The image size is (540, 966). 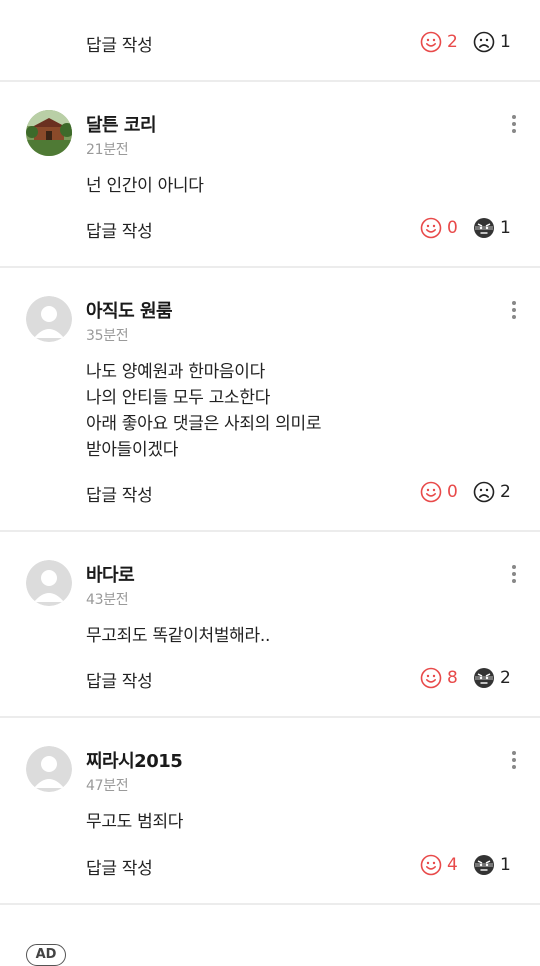 I want to click on comment-text-line: 받아들이겠다, so click(x=132, y=450).